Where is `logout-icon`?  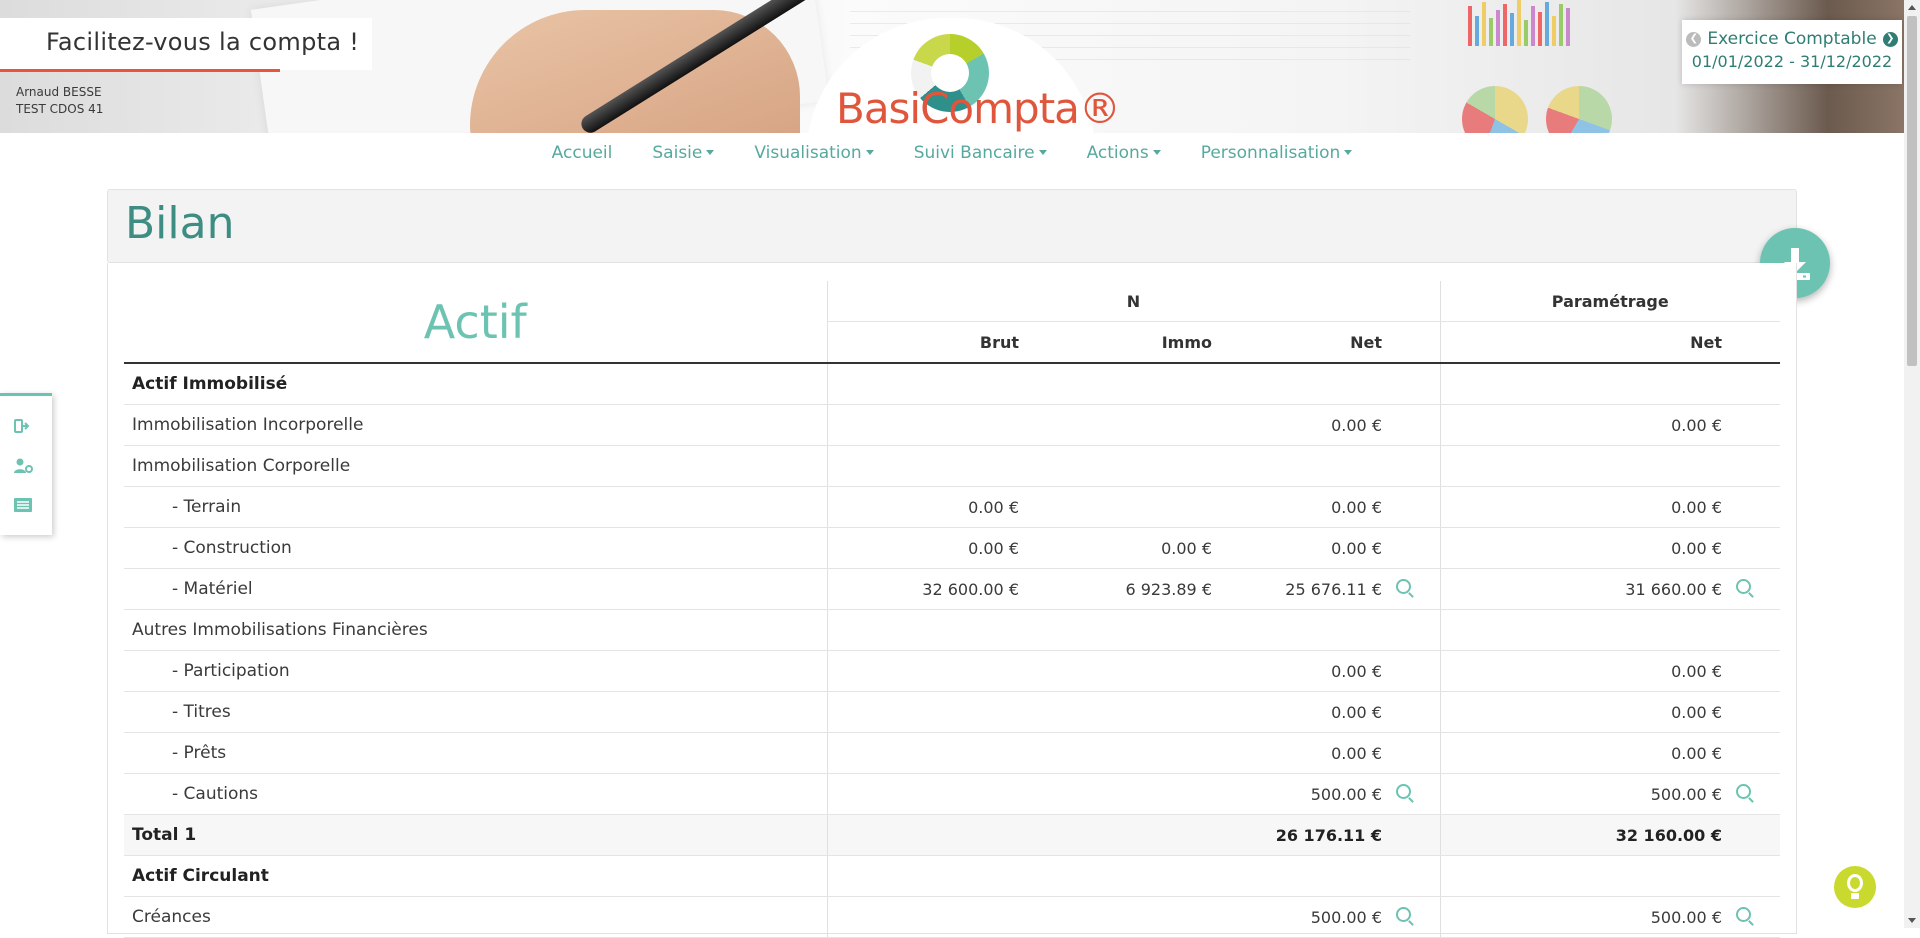 logout-icon is located at coordinates (23, 428).